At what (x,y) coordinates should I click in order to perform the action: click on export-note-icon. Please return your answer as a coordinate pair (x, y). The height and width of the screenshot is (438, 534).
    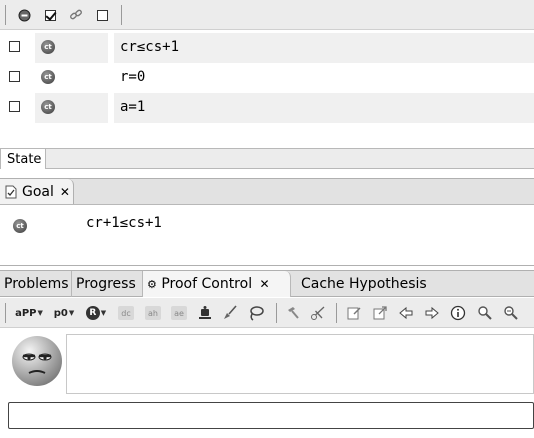
    Looking at the image, I should click on (380, 313).